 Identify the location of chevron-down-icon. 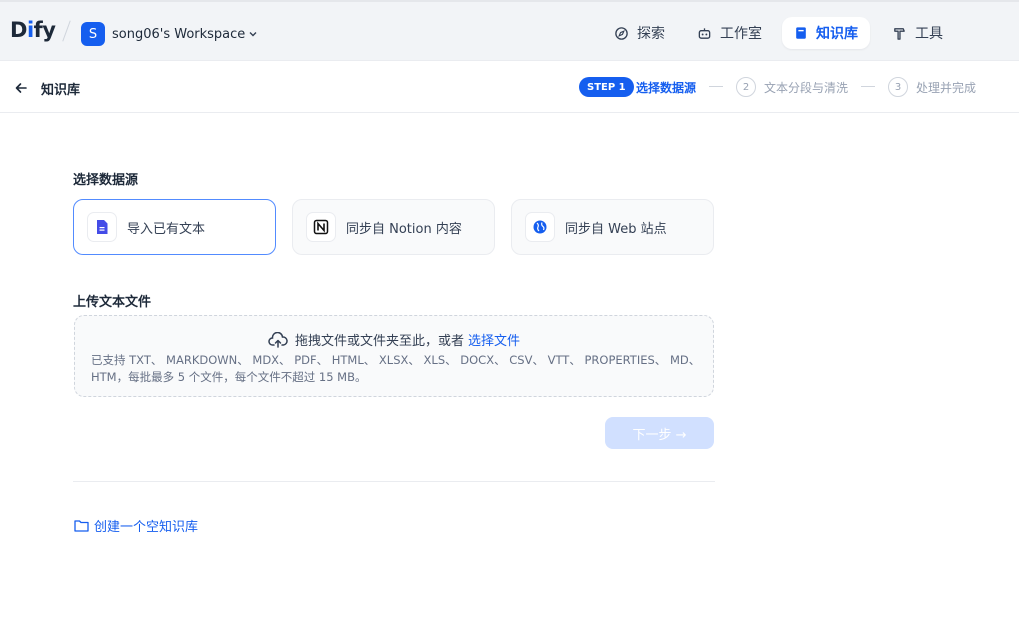
(253, 34).